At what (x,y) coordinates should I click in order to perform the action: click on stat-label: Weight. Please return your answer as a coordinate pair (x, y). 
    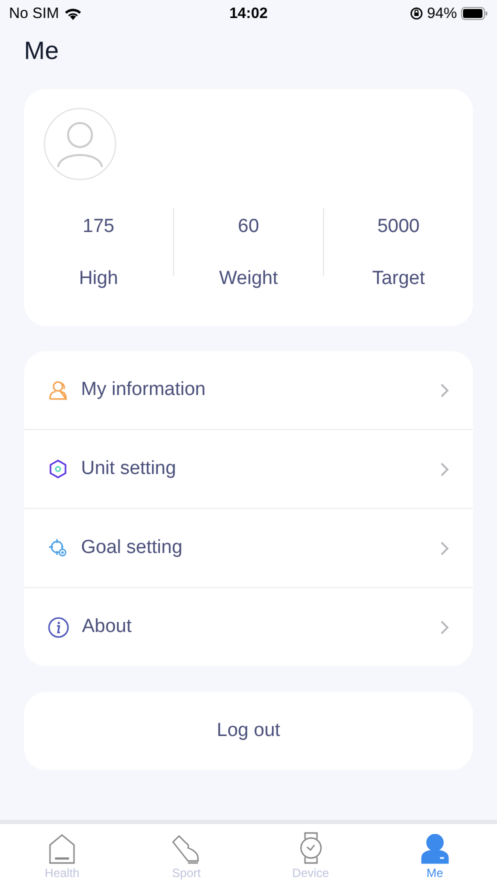
    Looking at the image, I should click on (248, 279).